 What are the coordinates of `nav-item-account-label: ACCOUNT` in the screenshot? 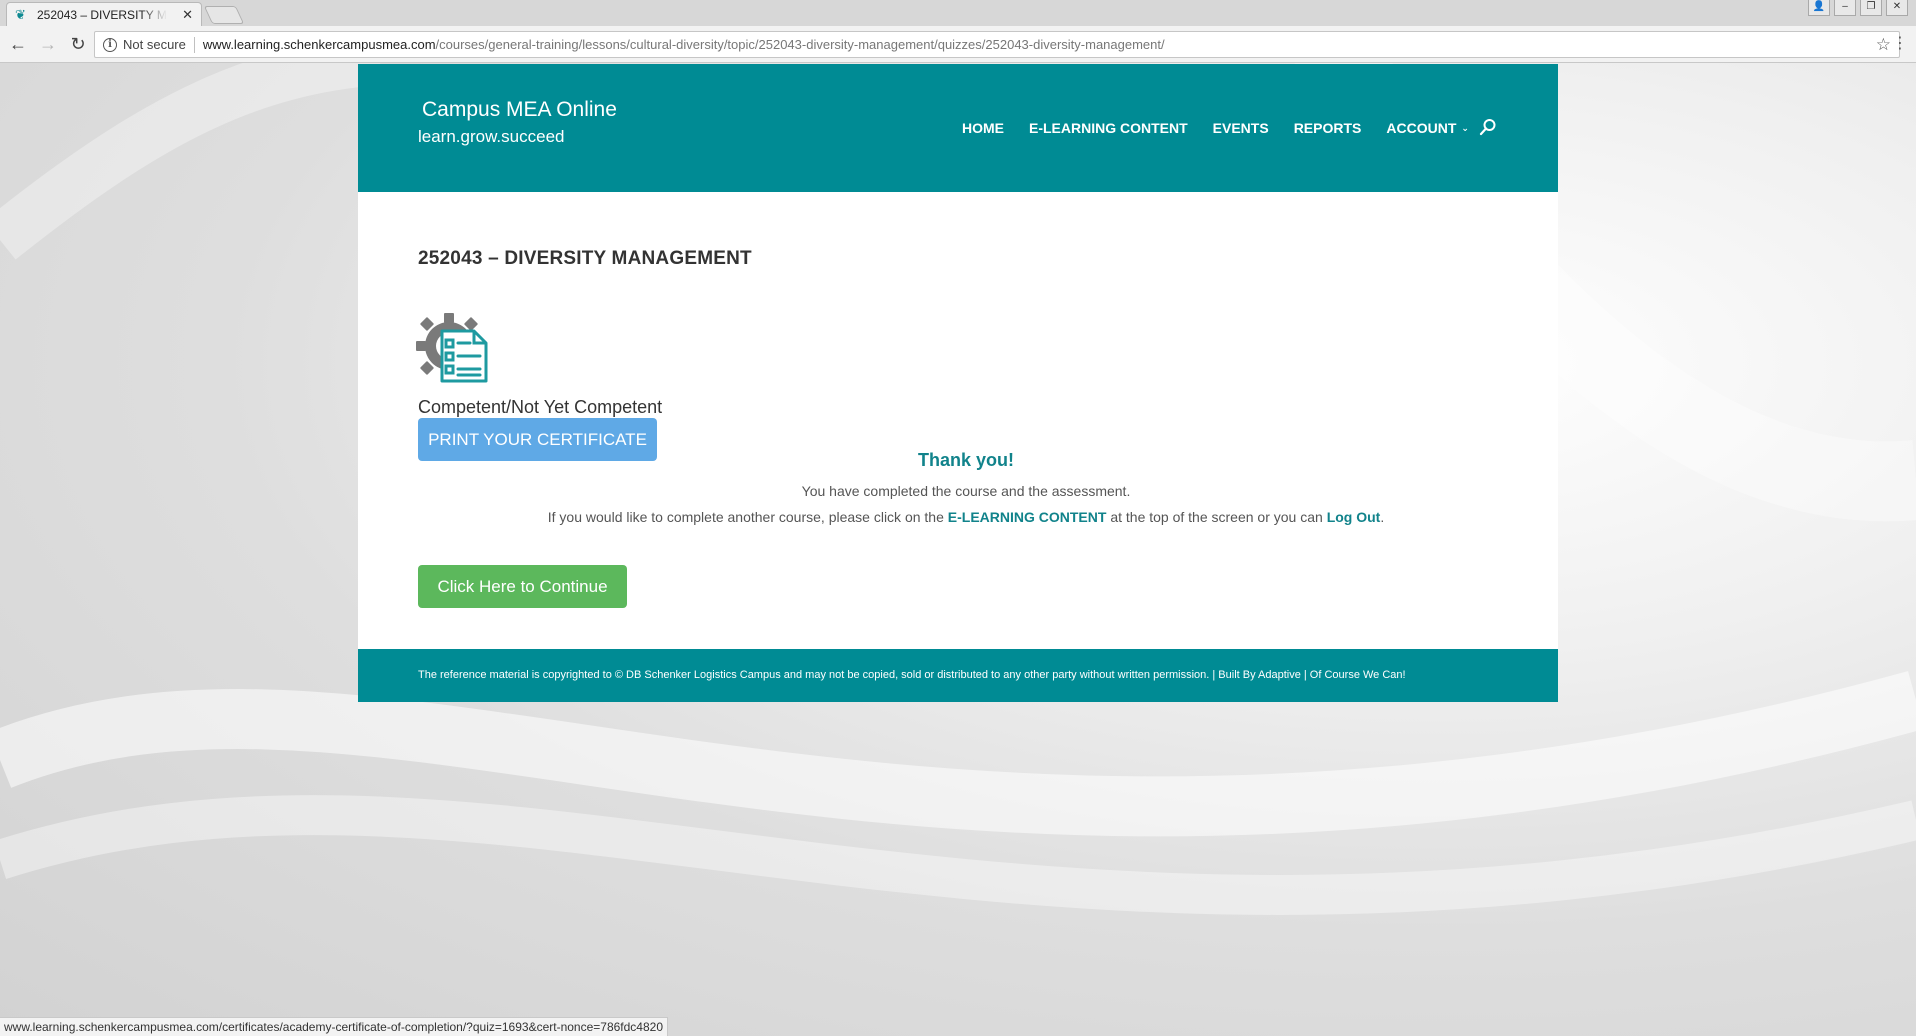 It's located at (1421, 128).